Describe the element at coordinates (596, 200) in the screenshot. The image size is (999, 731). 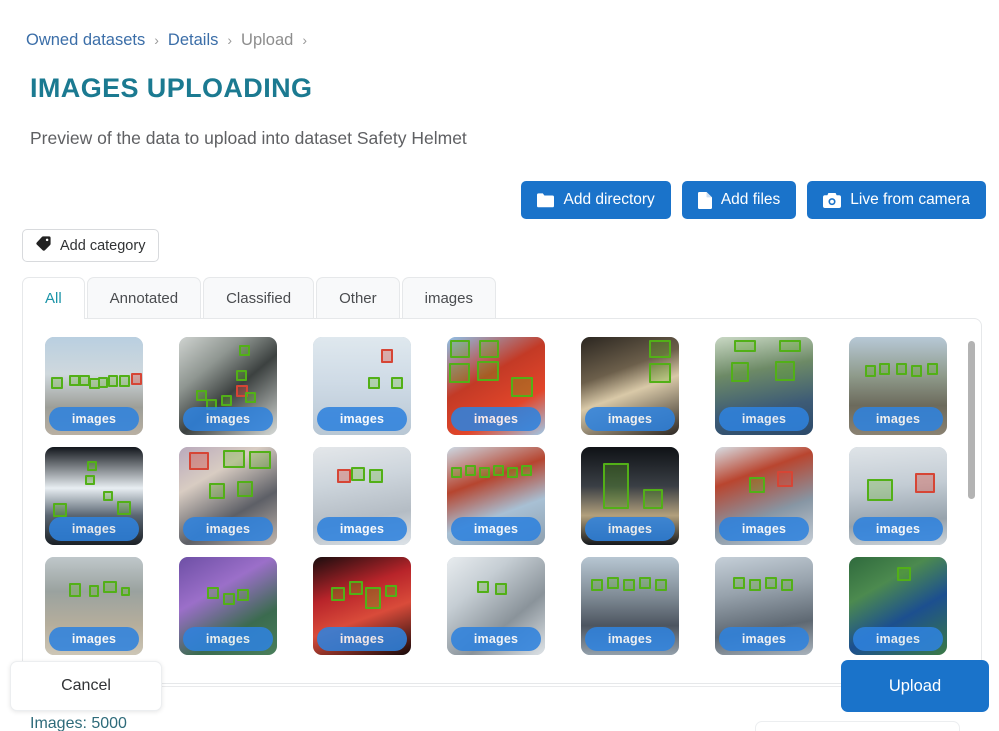
I see `add-directory-button: Add directory` at that location.